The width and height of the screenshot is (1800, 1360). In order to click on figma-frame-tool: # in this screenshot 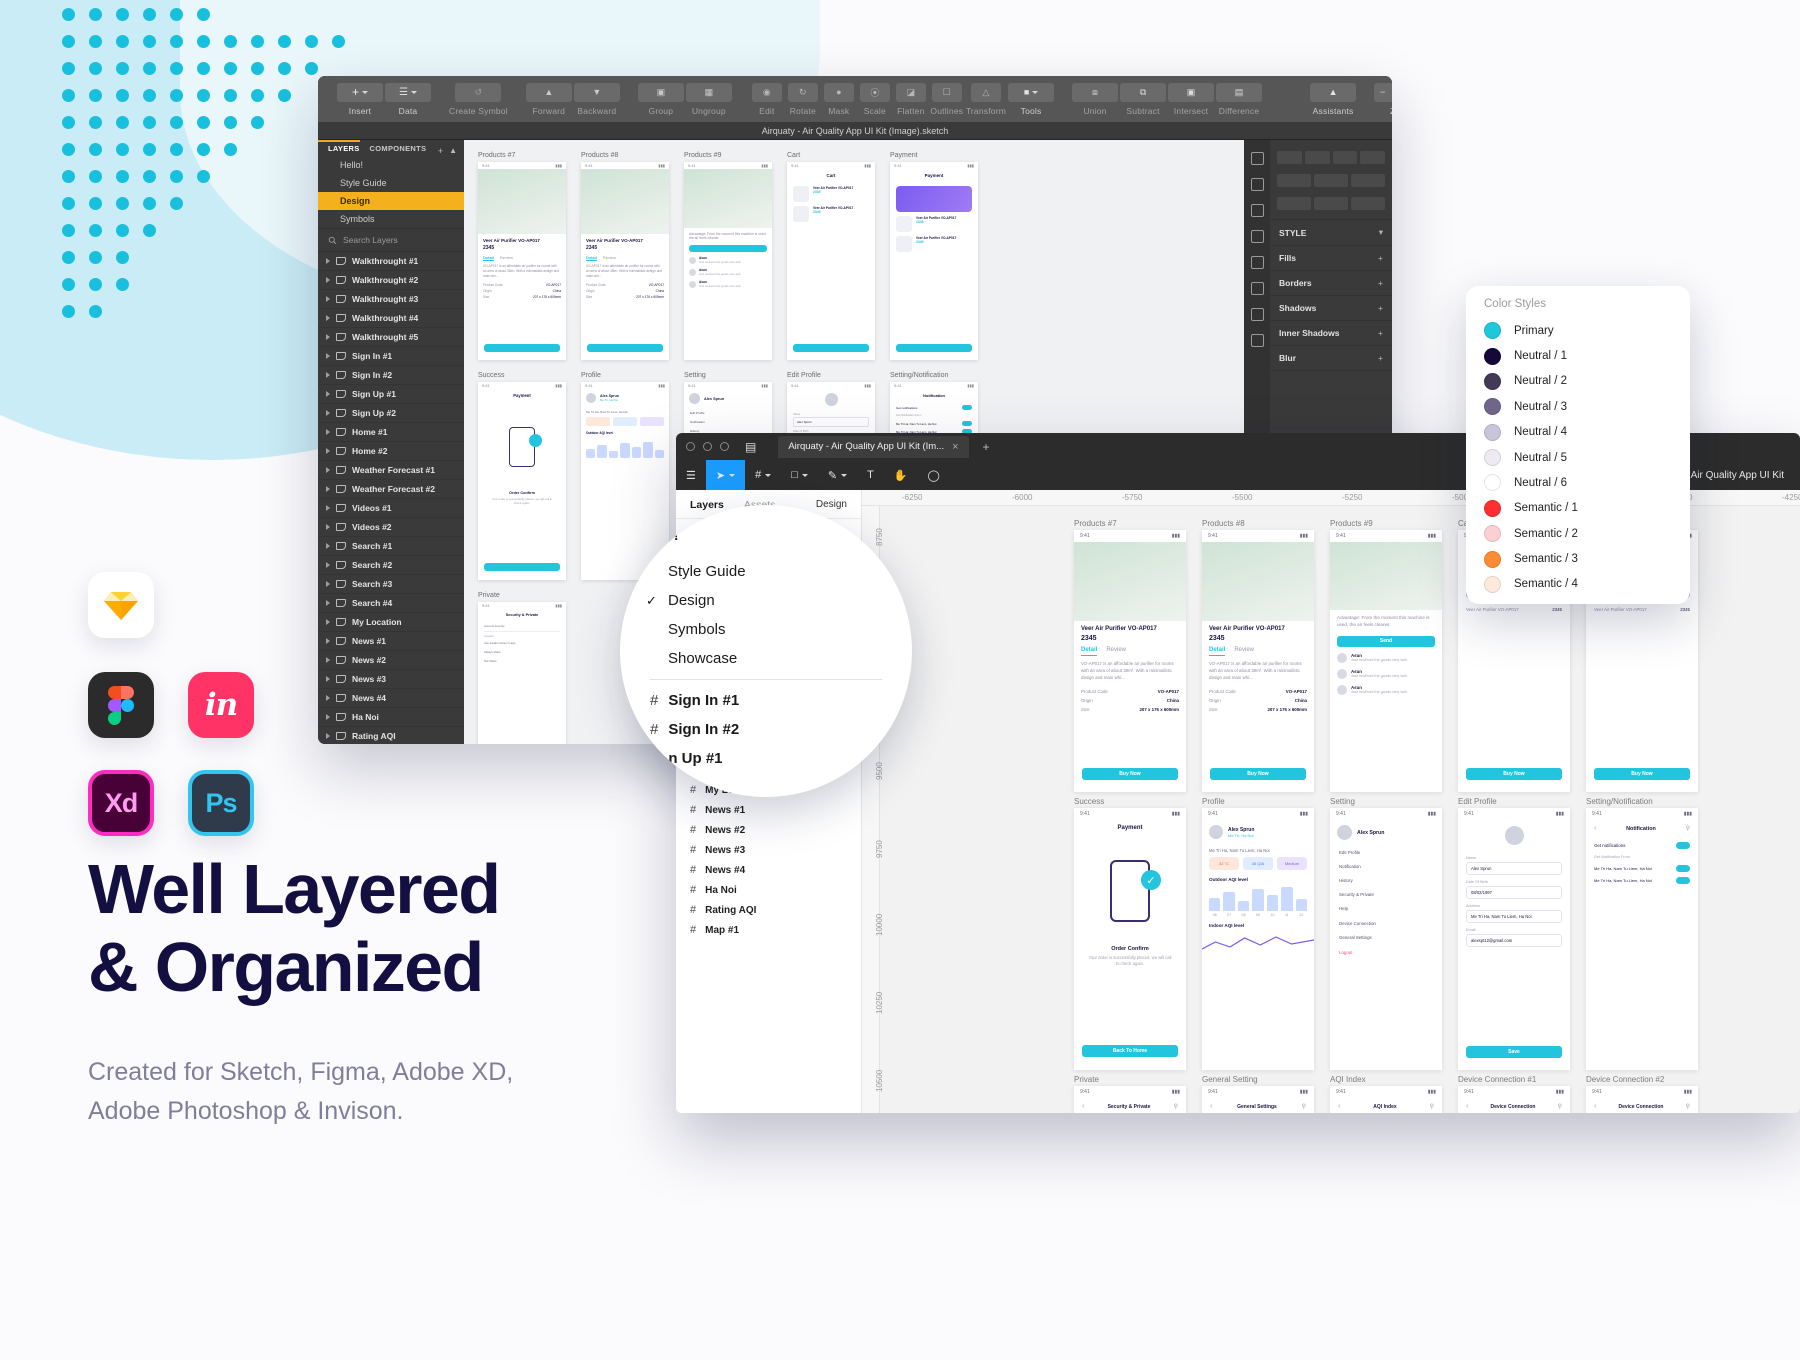, I will do `click(763, 475)`.